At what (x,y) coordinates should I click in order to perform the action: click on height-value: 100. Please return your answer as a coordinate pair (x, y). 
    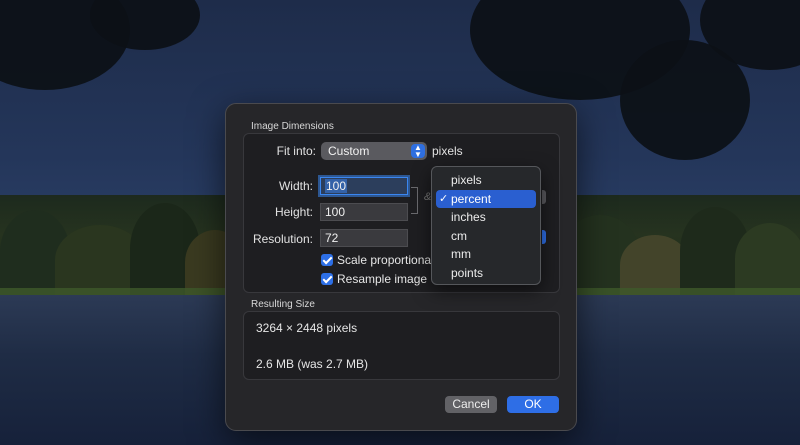
    Looking at the image, I should click on (335, 212).